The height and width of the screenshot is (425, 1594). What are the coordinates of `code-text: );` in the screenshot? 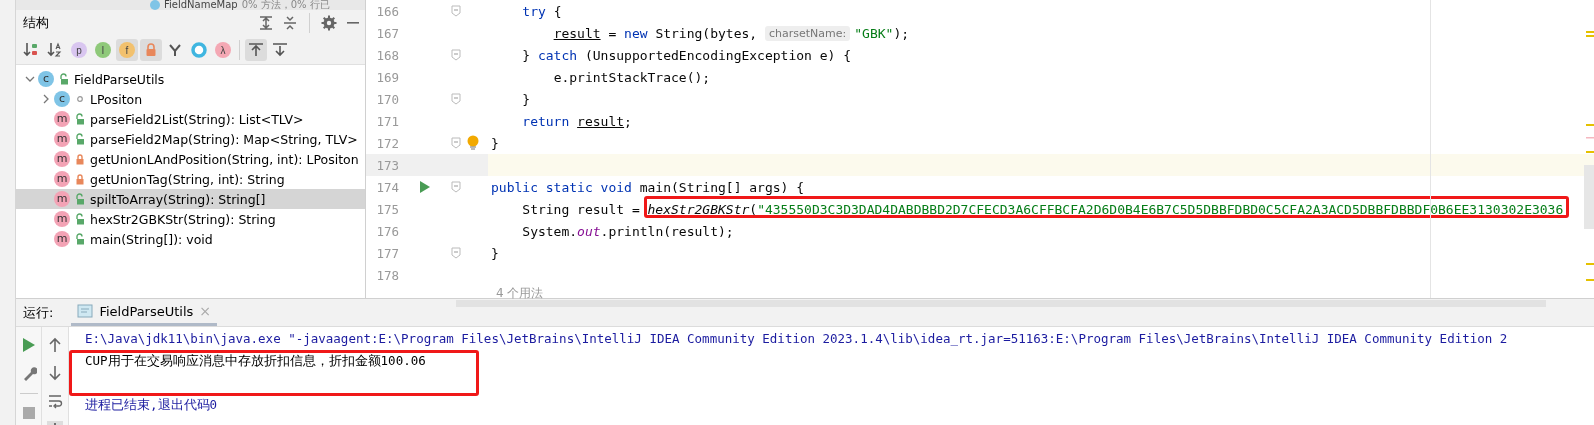 It's located at (901, 33).